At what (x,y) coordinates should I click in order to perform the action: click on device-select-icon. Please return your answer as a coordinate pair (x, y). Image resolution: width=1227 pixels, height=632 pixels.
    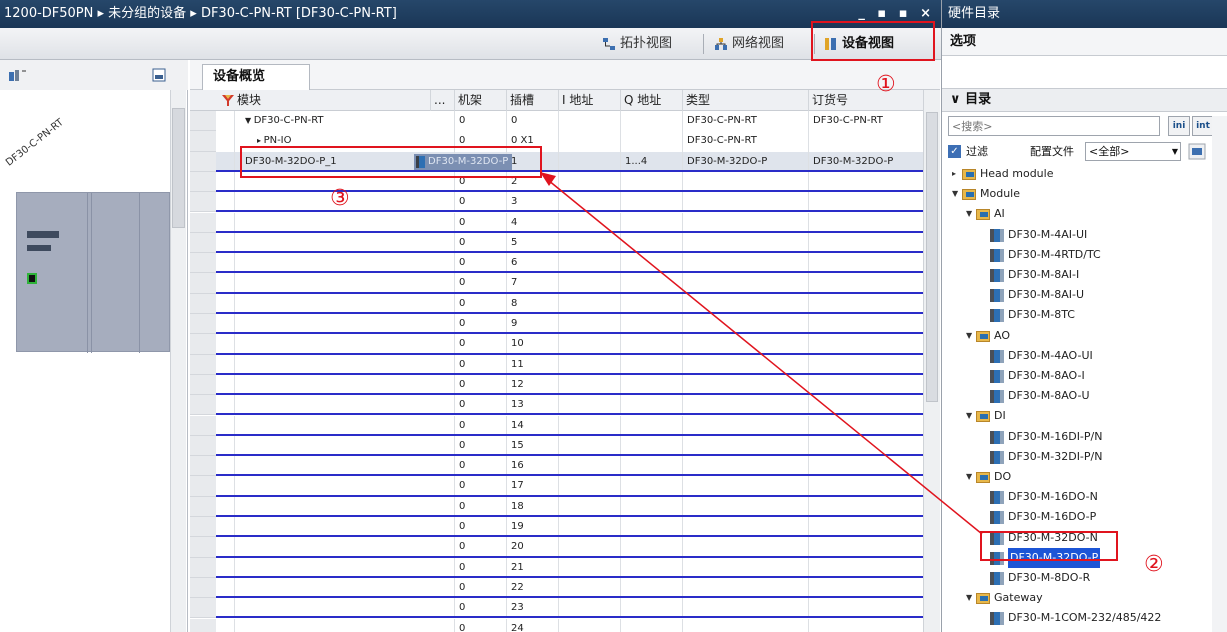
    Looking at the image, I should click on (18, 75).